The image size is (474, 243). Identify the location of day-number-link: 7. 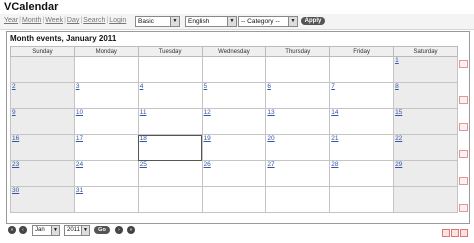
(332, 86).